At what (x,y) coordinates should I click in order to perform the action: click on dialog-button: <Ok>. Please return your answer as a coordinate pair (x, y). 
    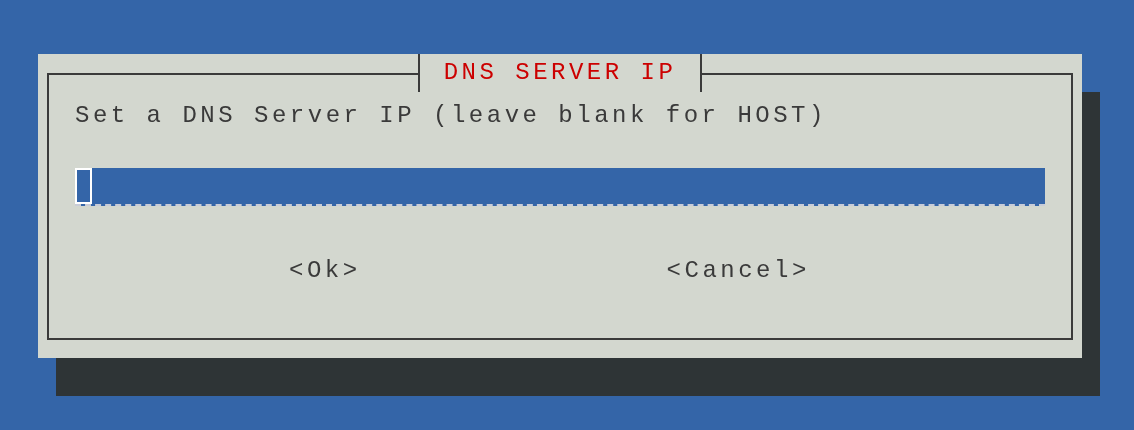
    Looking at the image, I should click on (325, 271).